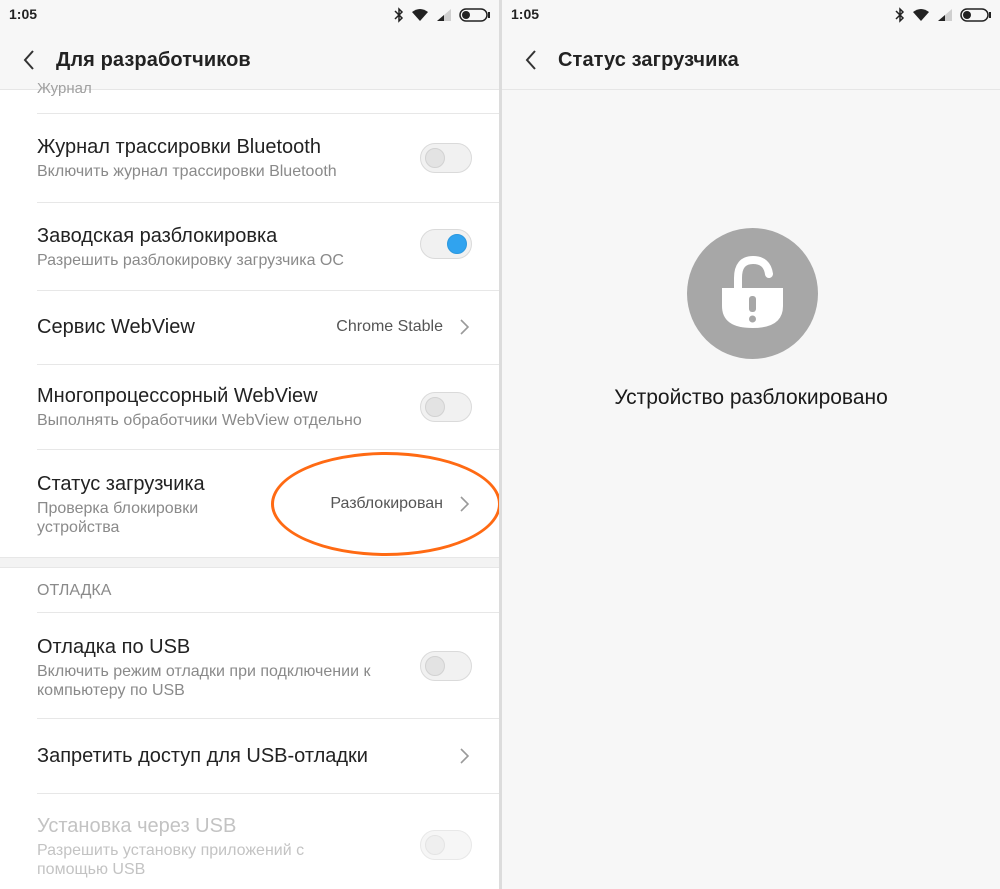 The height and width of the screenshot is (889, 1000). Describe the element at coordinates (751, 60) in the screenshot. I see `app-bar: Статус загрузчика` at that location.